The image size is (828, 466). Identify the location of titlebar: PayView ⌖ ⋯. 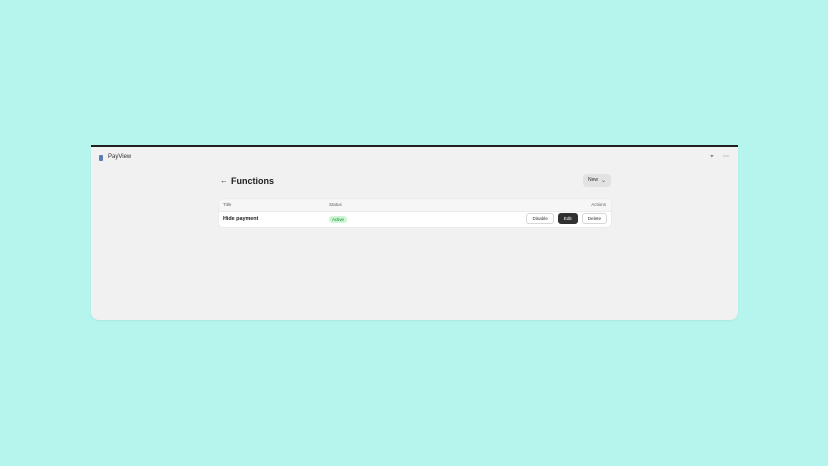
(414, 156).